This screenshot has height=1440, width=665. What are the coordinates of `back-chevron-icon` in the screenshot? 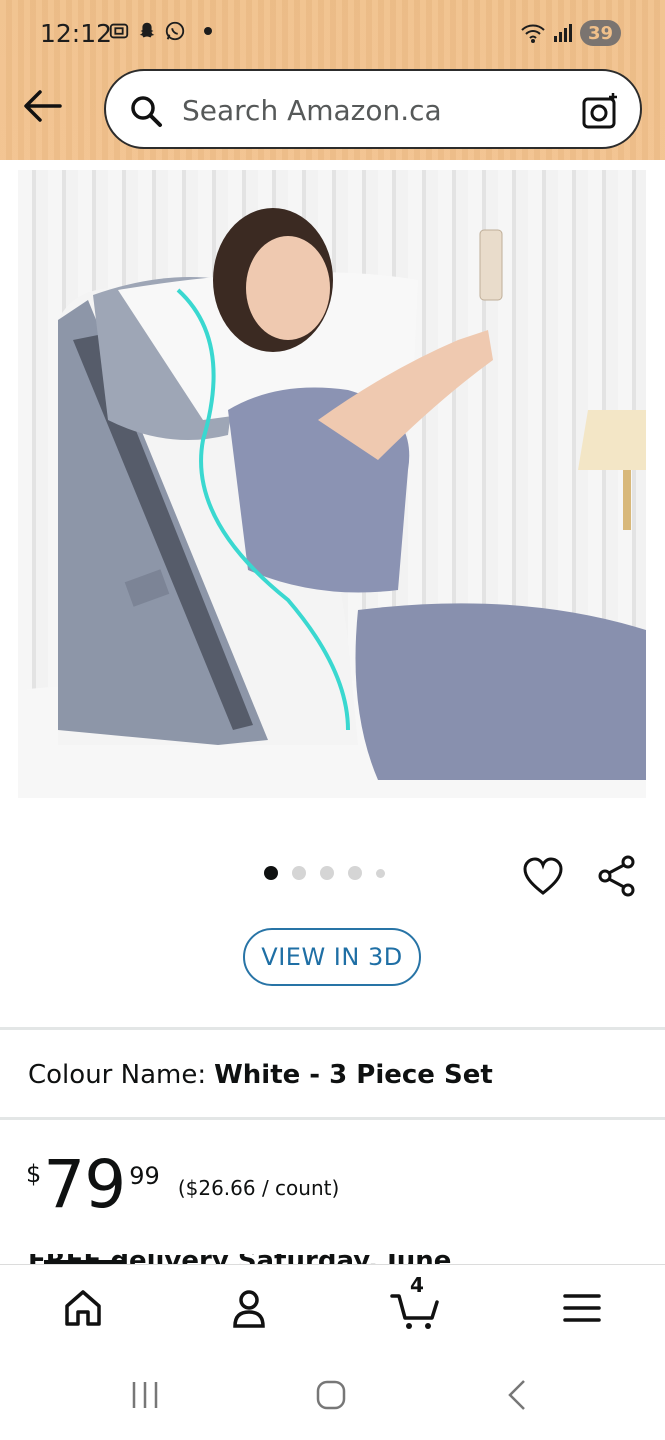 It's located at (516, 1395).